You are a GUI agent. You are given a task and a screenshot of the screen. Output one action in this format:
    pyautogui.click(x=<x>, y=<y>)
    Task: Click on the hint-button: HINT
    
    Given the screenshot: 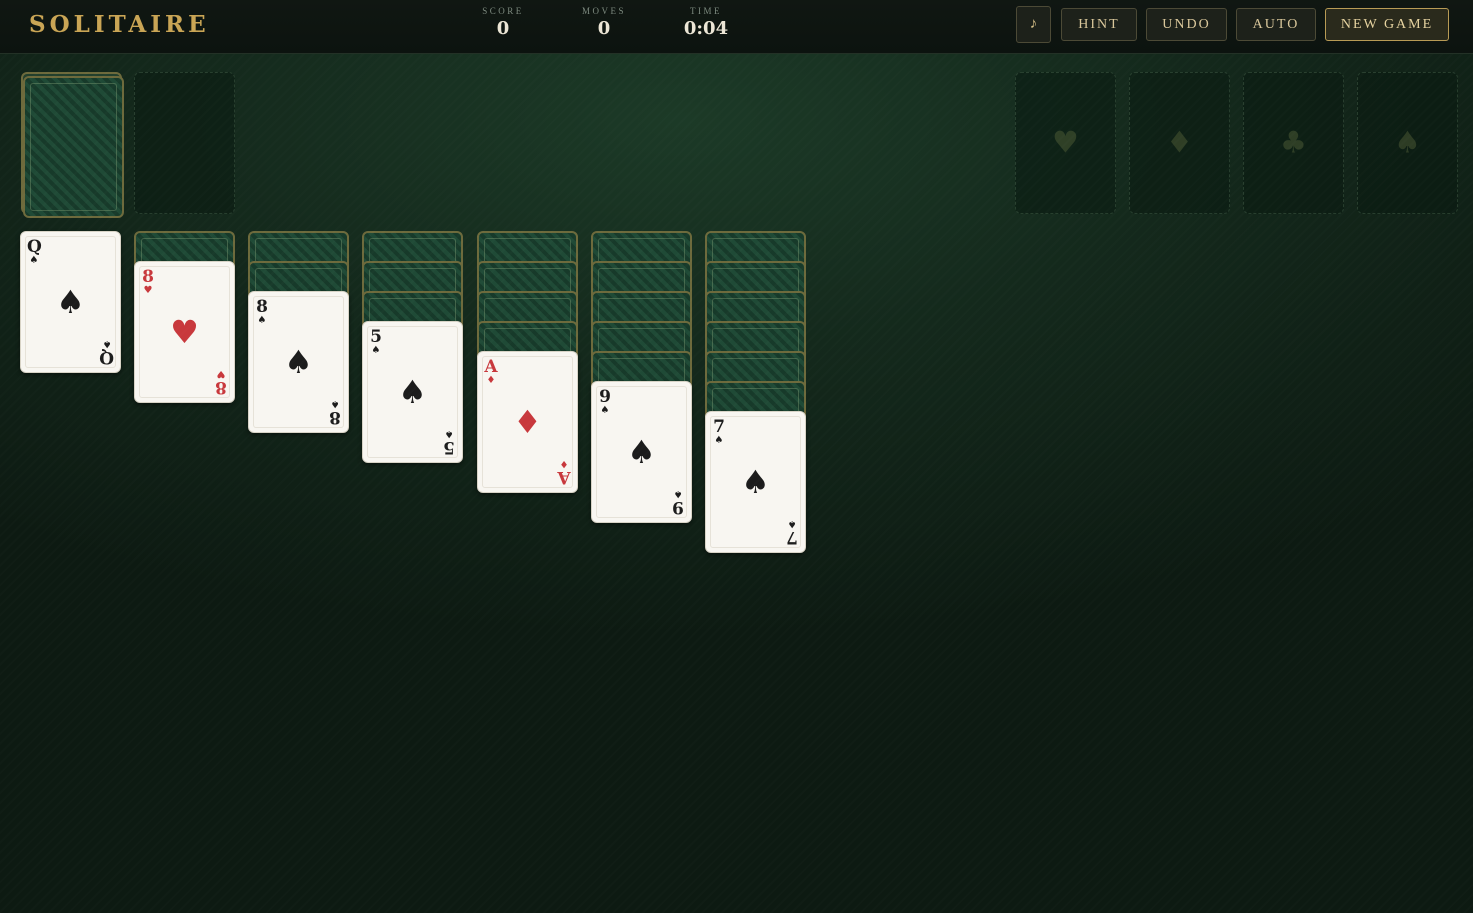 What is the action you would take?
    pyautogui.click(x=1099, y=24)
    